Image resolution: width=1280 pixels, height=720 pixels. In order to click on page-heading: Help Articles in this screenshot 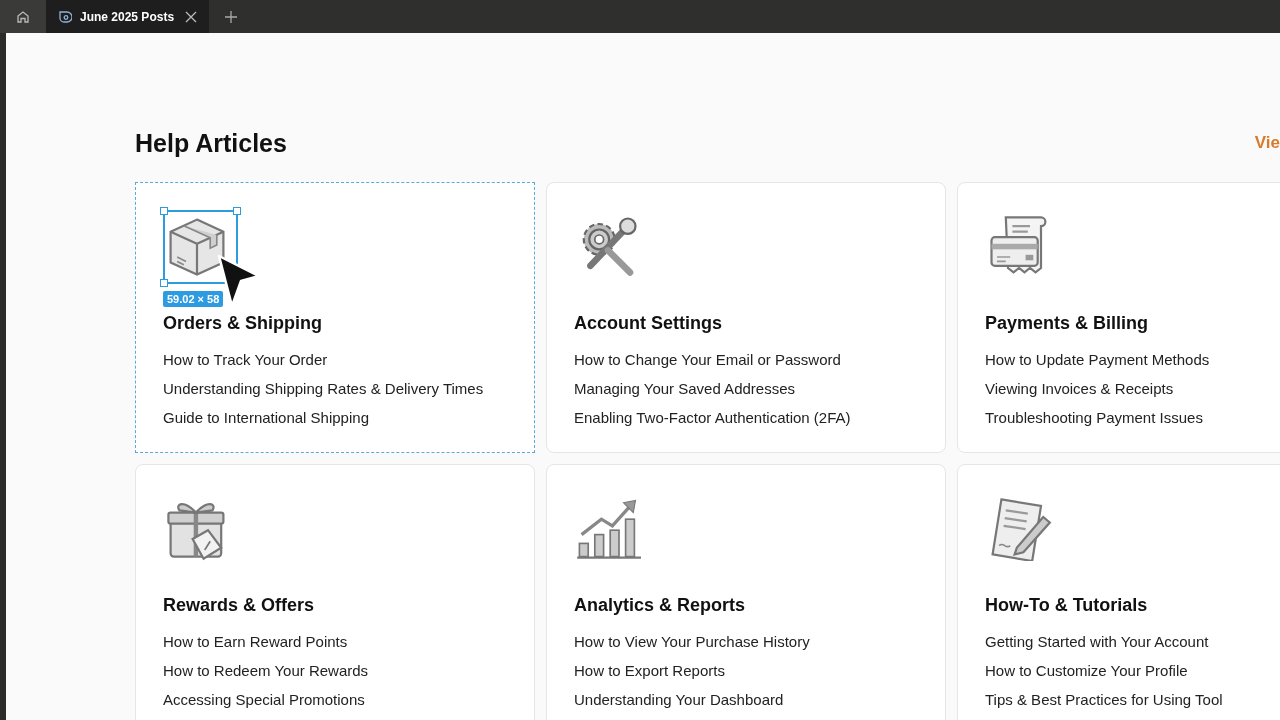, I will do `click(211, 143)`.